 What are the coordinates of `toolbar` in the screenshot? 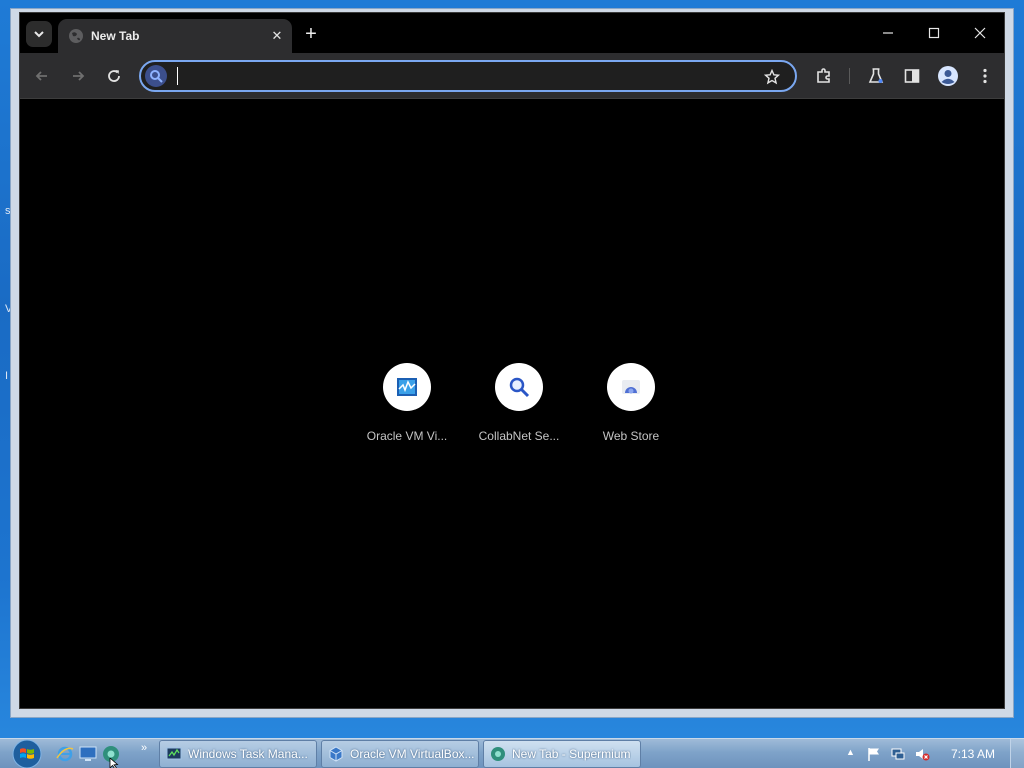 It's located at (512, 76).